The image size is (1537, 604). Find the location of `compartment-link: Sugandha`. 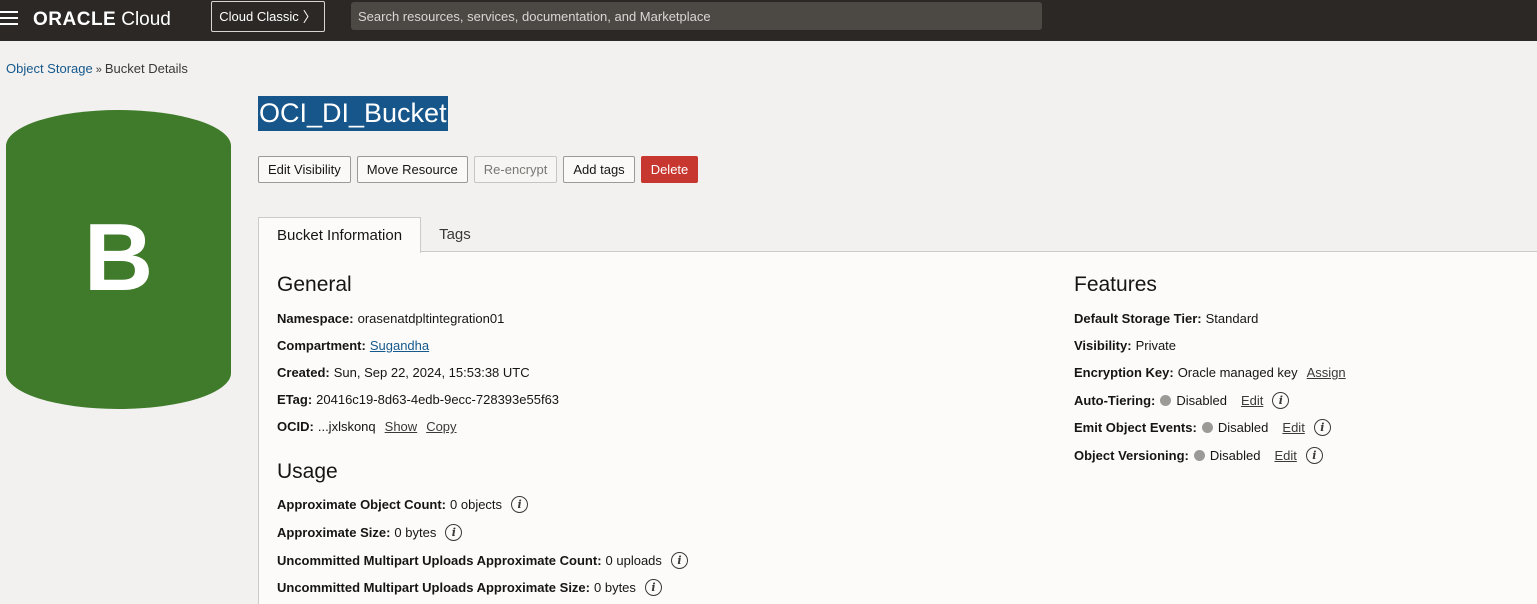

compartment-link: Sugandha is located at coordinates (399, 345).